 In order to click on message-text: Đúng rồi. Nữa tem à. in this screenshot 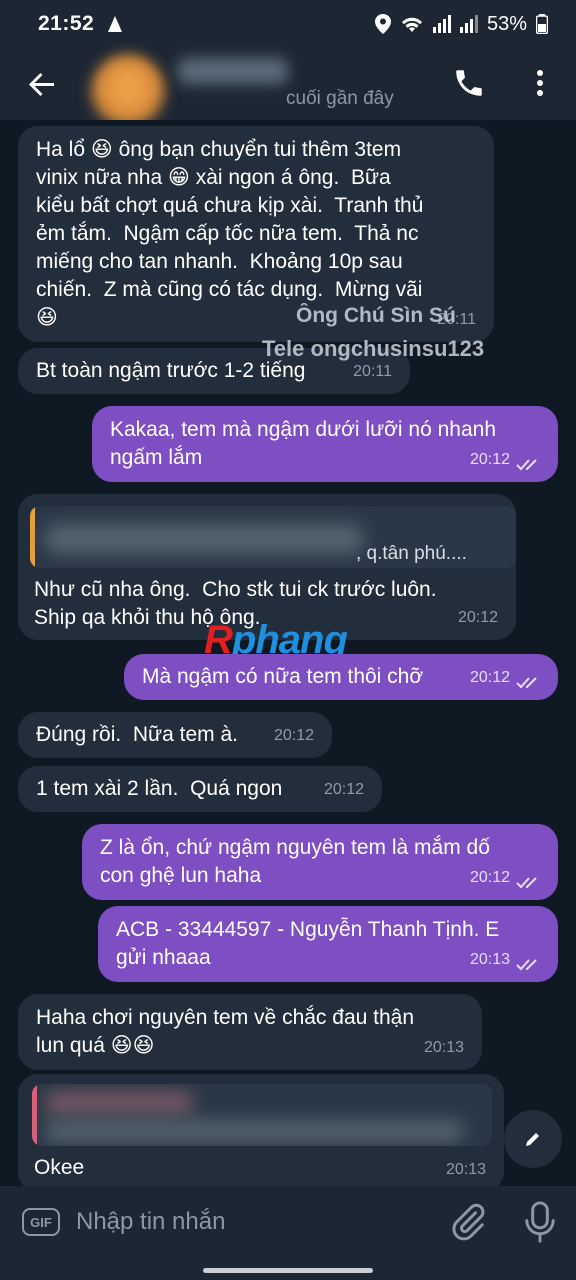, I will do `click(137, 734)`.